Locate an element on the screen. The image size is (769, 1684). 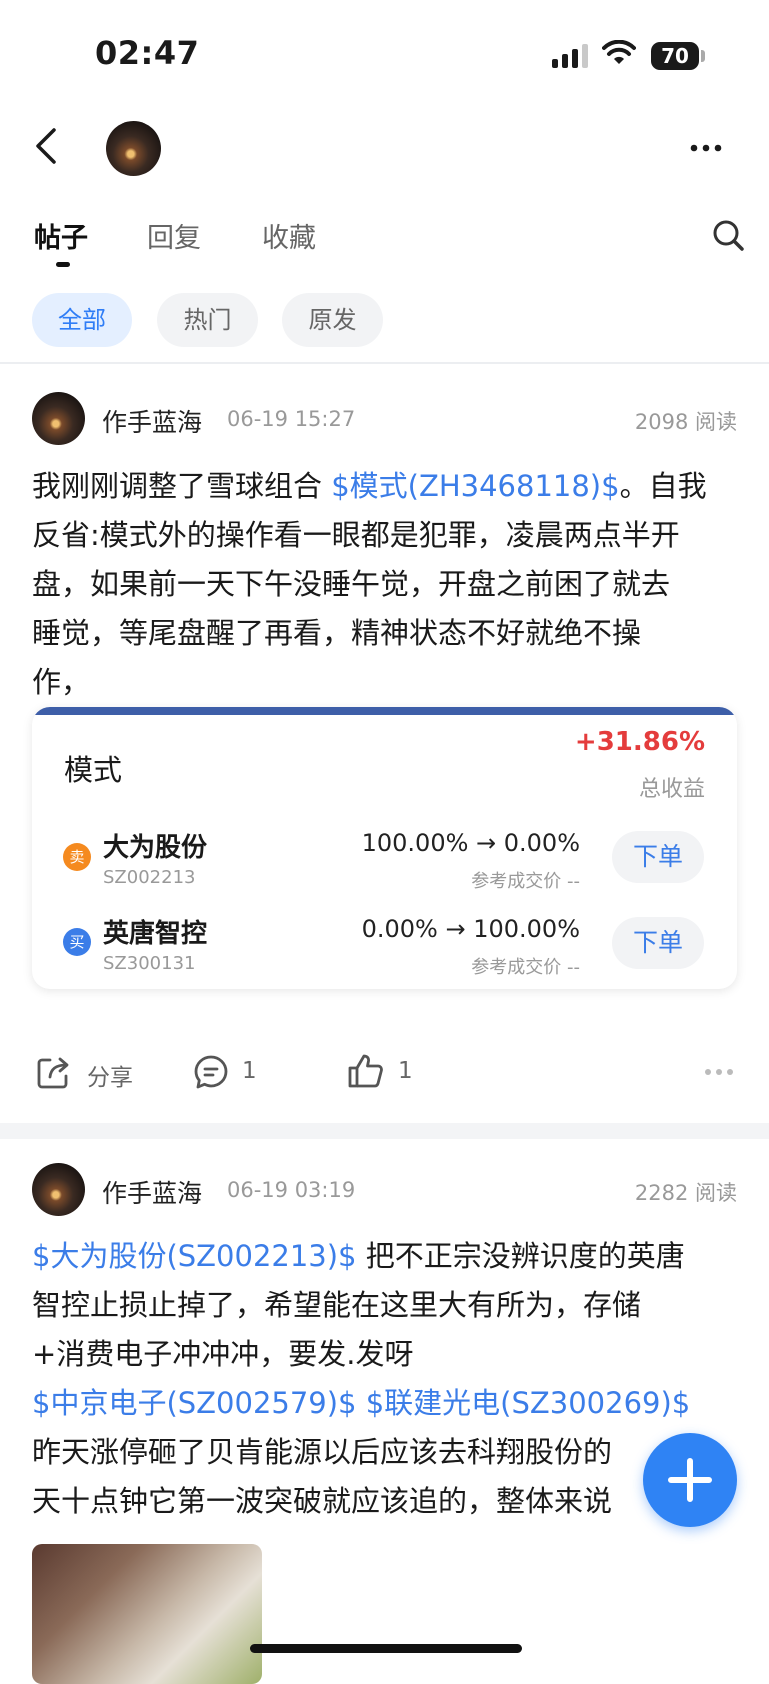
post-text: 。自我 is located at coordinates (663, 486).